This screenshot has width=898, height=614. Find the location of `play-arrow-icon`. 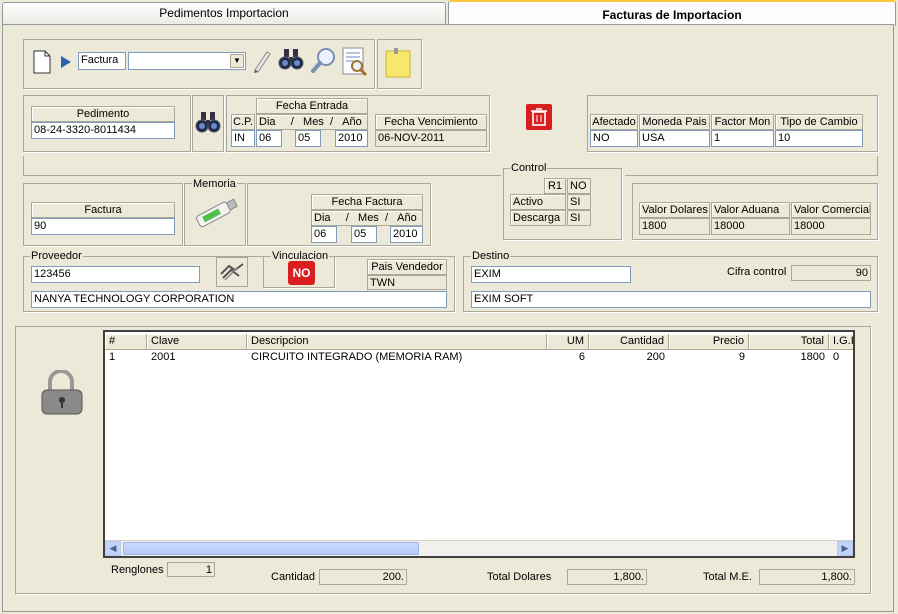

play-arrow-icon is located at coordinates (66, 63).